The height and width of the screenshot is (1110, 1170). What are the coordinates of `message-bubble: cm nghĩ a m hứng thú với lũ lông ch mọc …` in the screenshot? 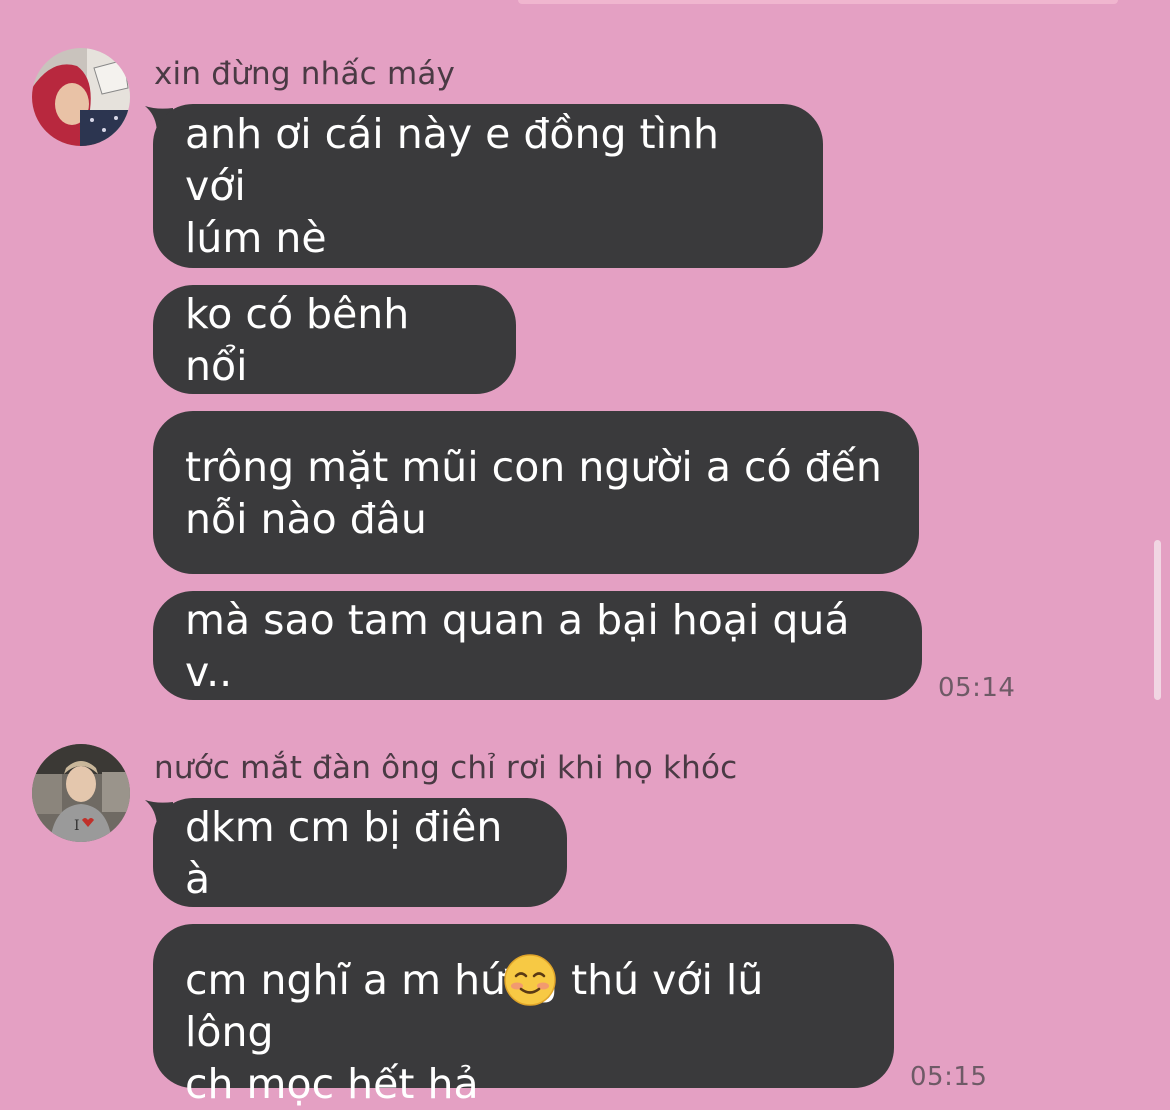 It's located at (523, 1016).